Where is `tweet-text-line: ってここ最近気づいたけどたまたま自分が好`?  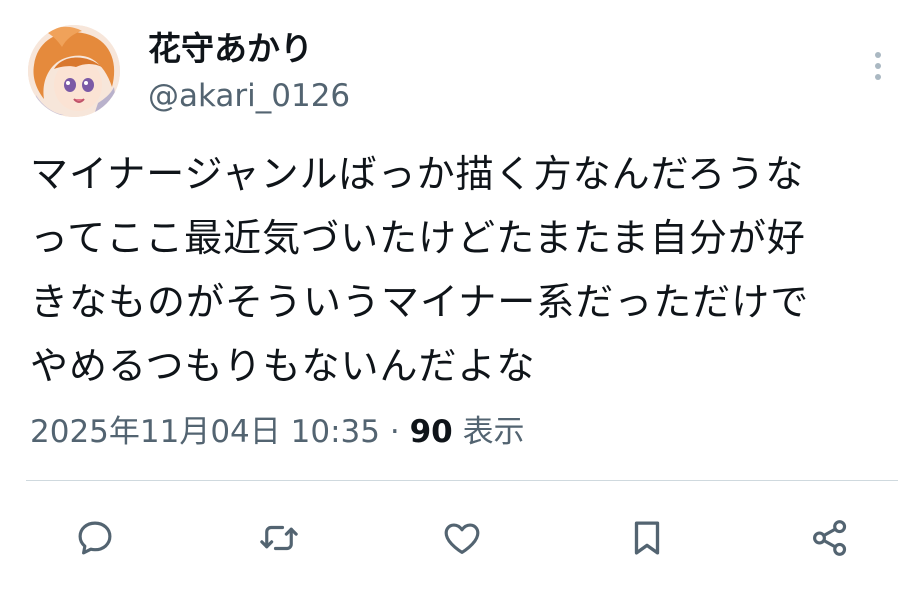
tweet-text-line: ってここ最近気づいたけどたまたま自分が好 is located at coordinates (418, 238).